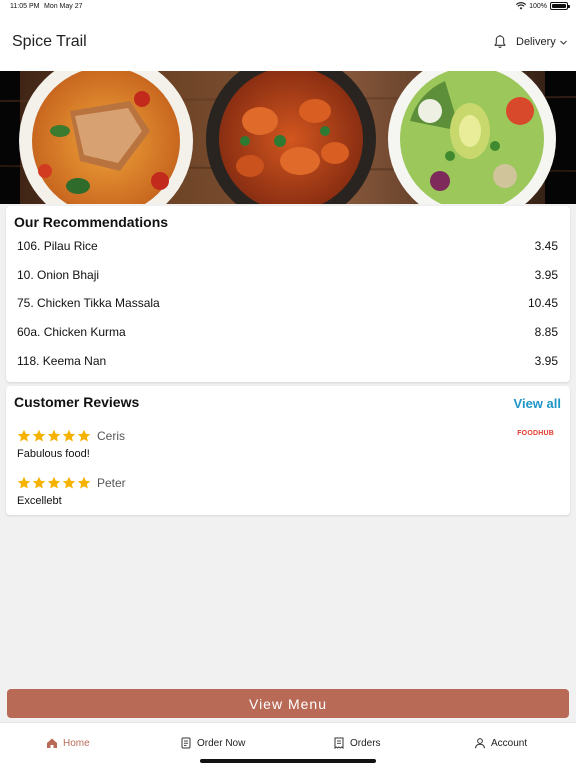 The image size is (576, 768). Describe the element at coordinates (500, 42) in the screenshot. I see `bell-icon` at that location.